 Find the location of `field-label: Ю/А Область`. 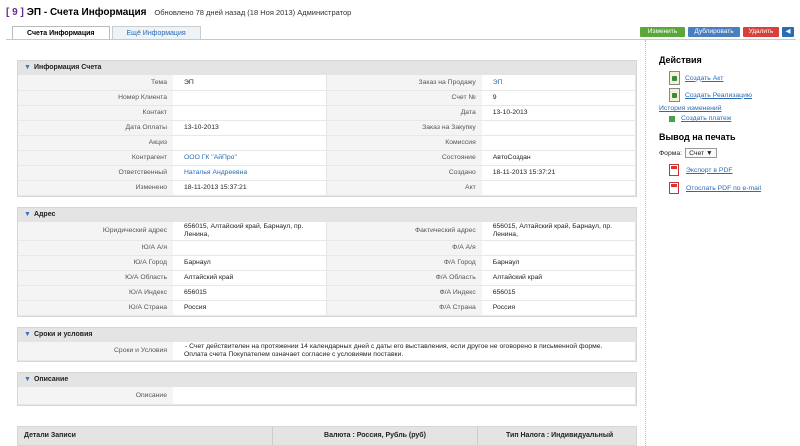

field-label: Ю/А Область is located at coordinates (95, 278).